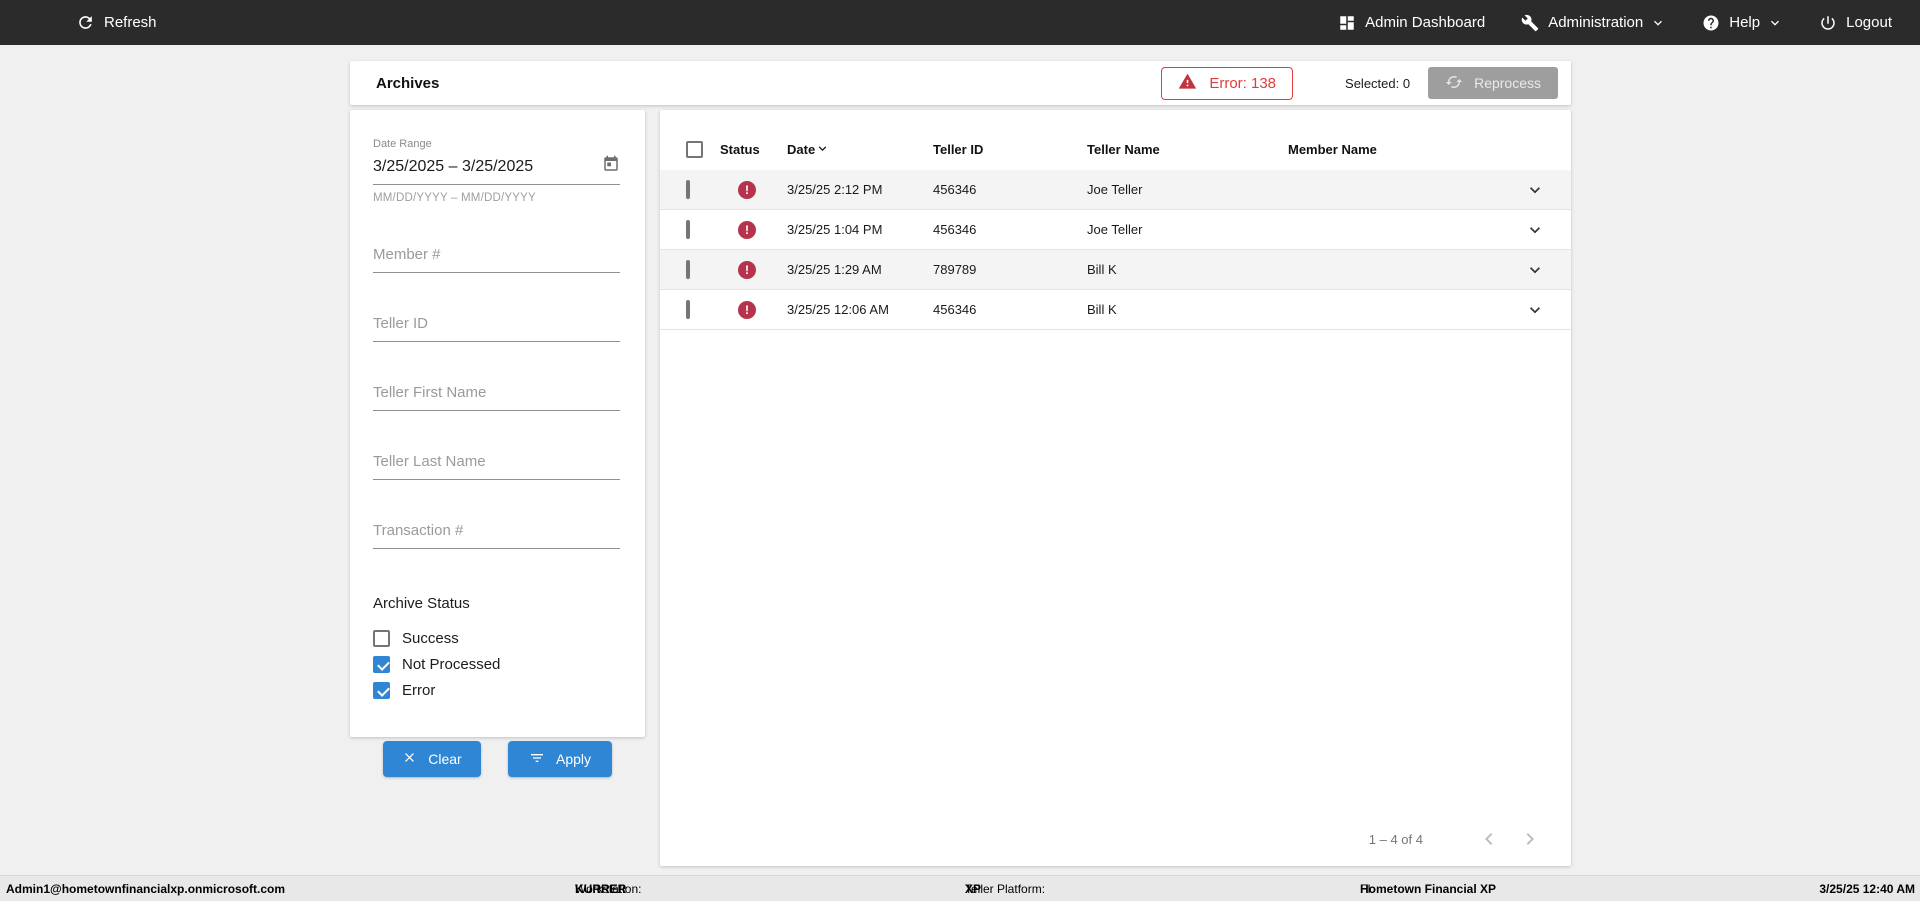 The width and height of the screenshot is (1920, 901). Describe the element at coordinates (1347, 23) in the screenshot. I see `dashboard-icon` at that location.